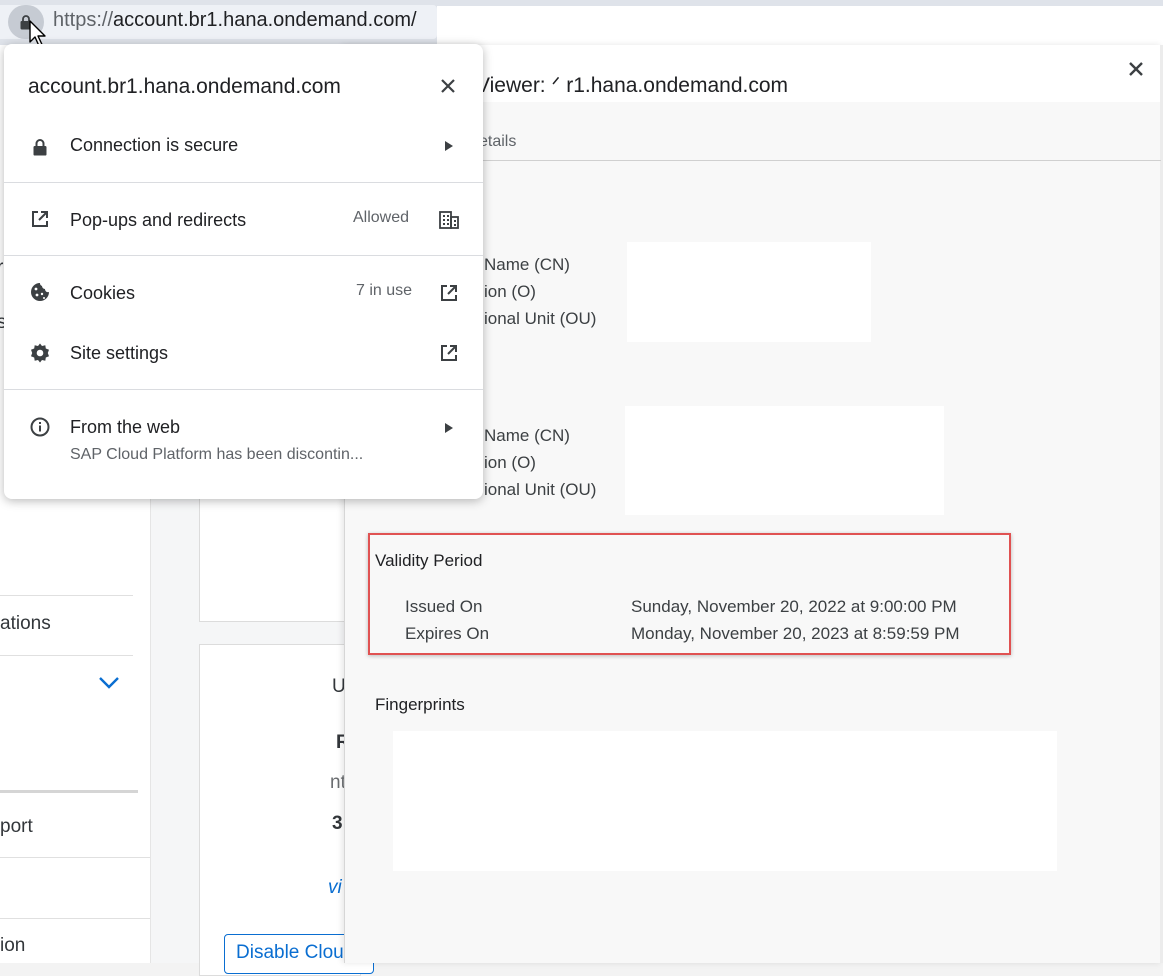  What do you see at coordinates (25, 624) in the screenshot?
I see `nav-item-applications: ations` at bounding box center [25, 624].